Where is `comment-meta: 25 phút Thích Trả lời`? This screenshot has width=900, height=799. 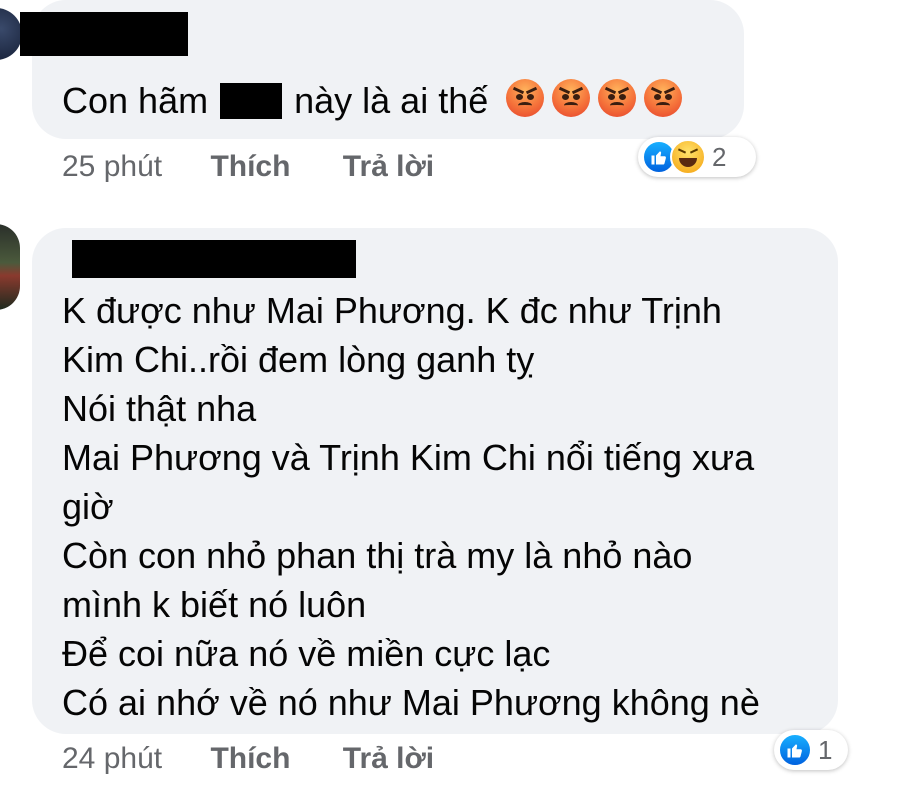
comment-meta: 25 phút Thích Trả lời is located at coordinates (270, 167).